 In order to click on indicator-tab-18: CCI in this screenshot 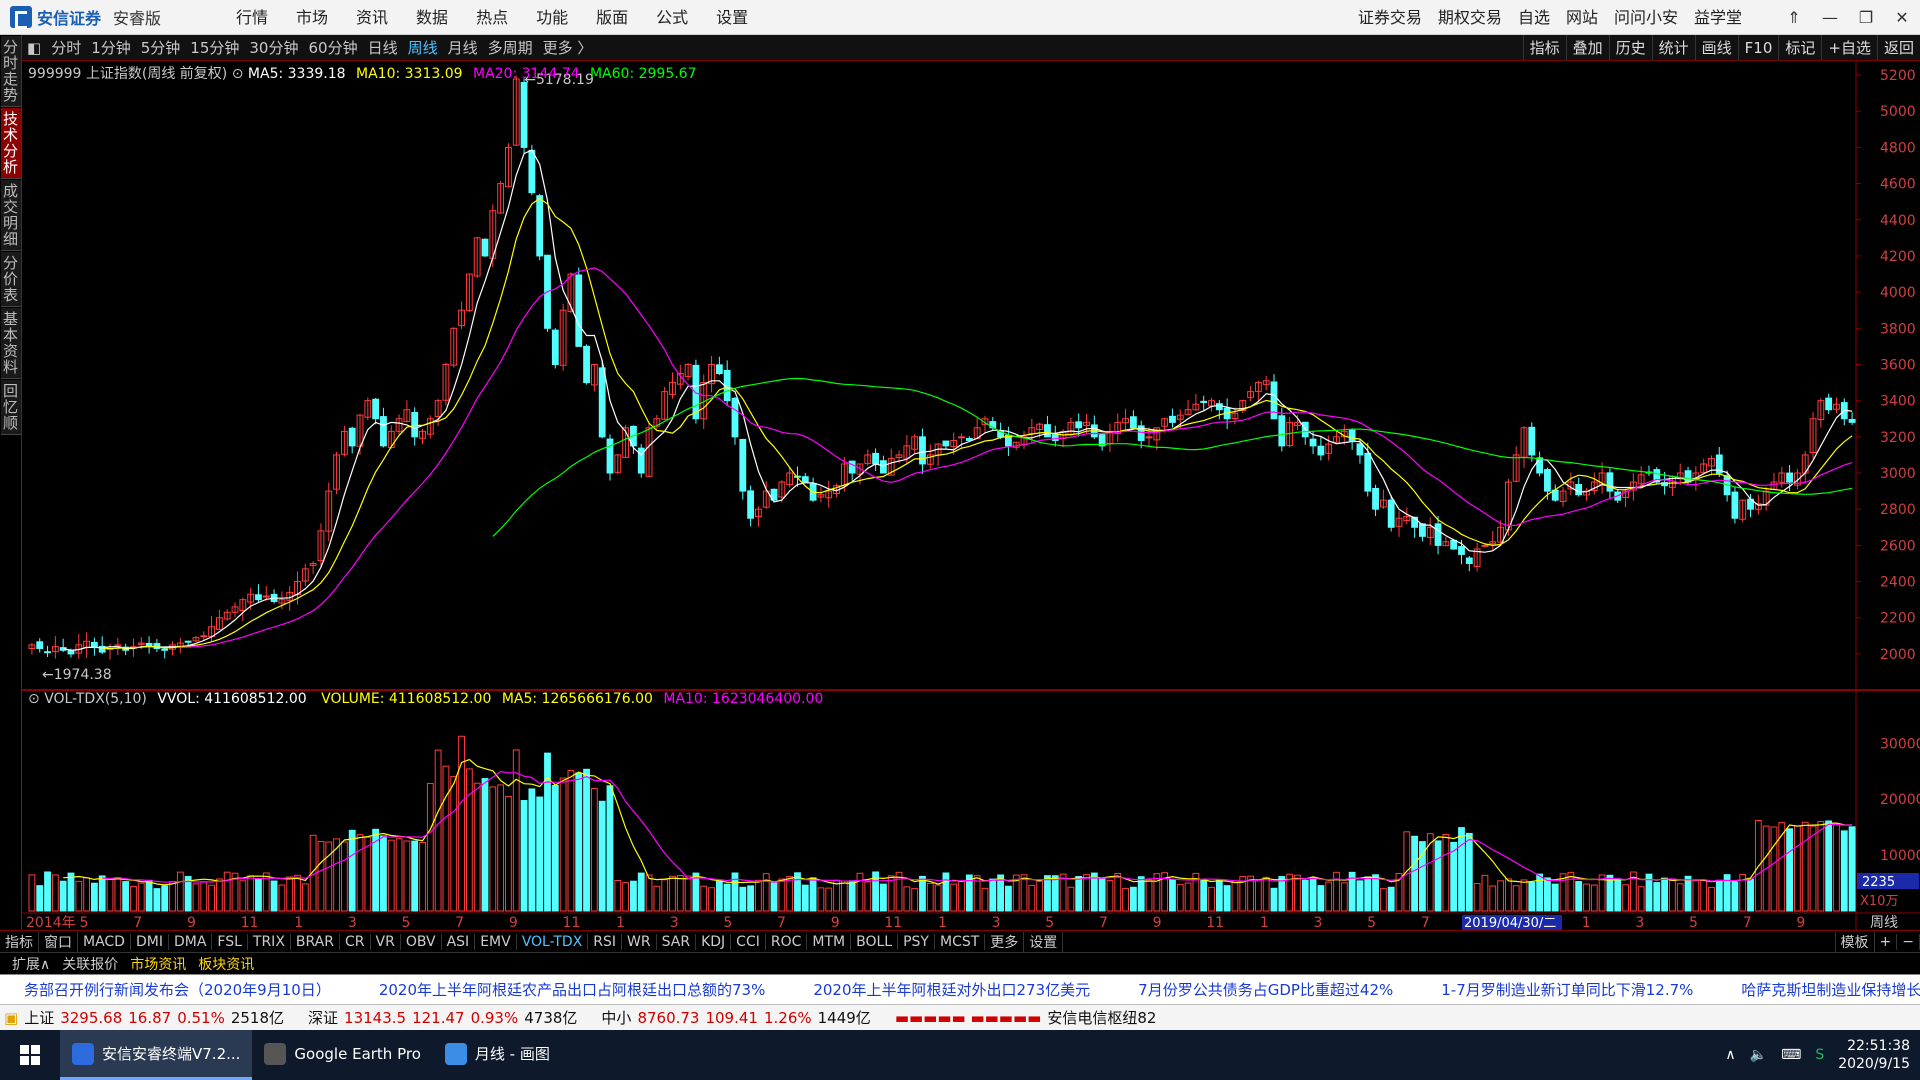, I will do `click(748, 941)`.